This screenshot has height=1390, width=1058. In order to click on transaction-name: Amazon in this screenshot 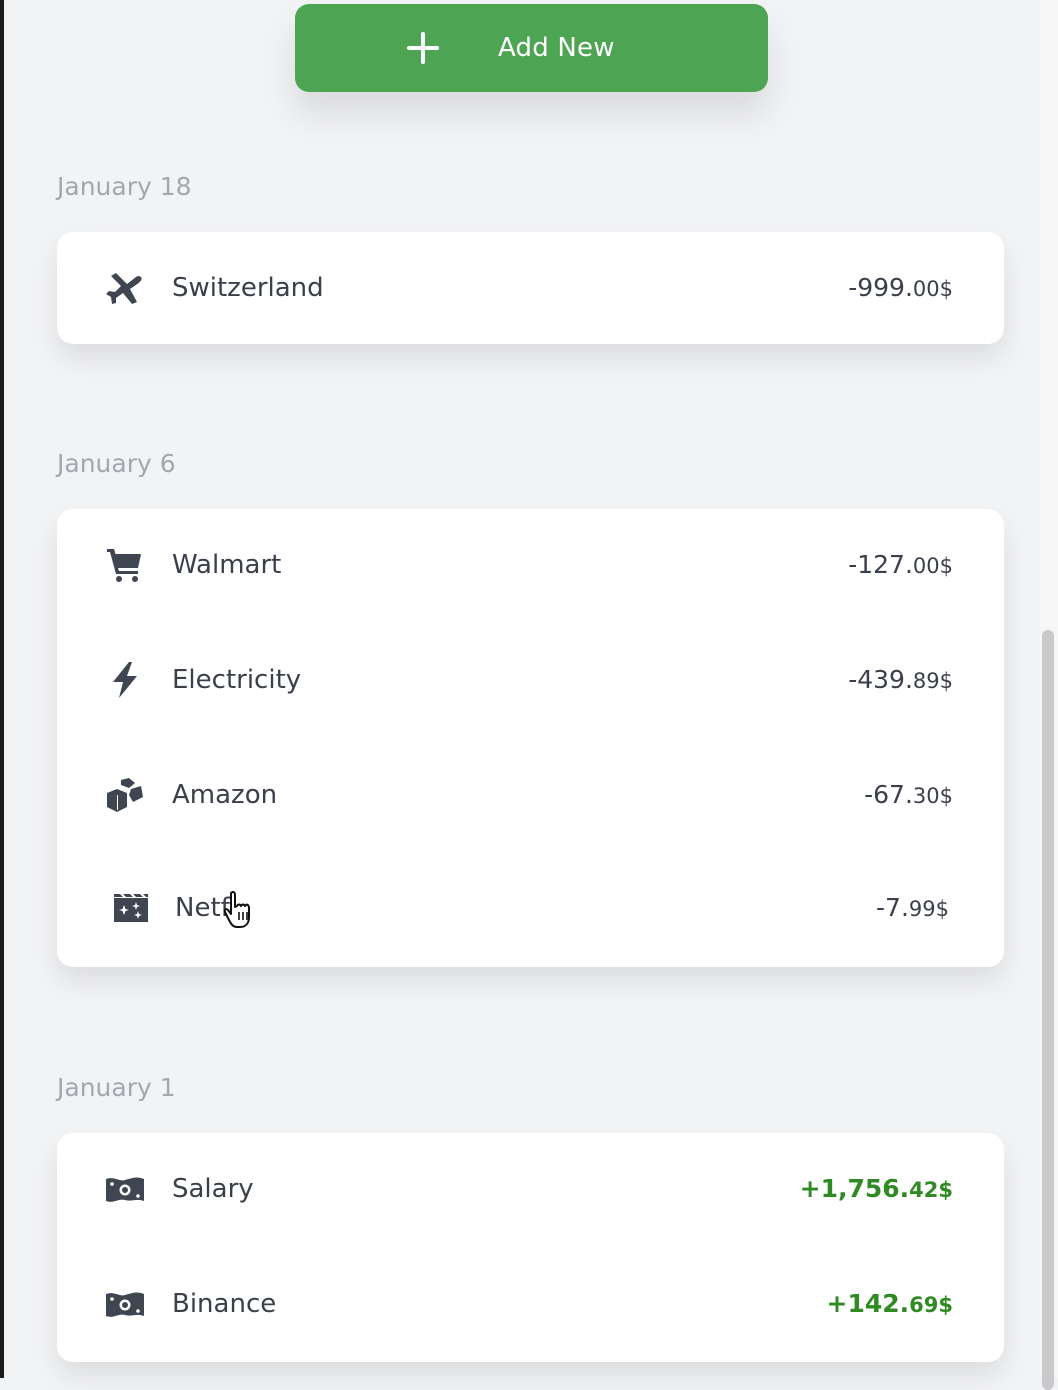, I will do `click(225, 795)`.